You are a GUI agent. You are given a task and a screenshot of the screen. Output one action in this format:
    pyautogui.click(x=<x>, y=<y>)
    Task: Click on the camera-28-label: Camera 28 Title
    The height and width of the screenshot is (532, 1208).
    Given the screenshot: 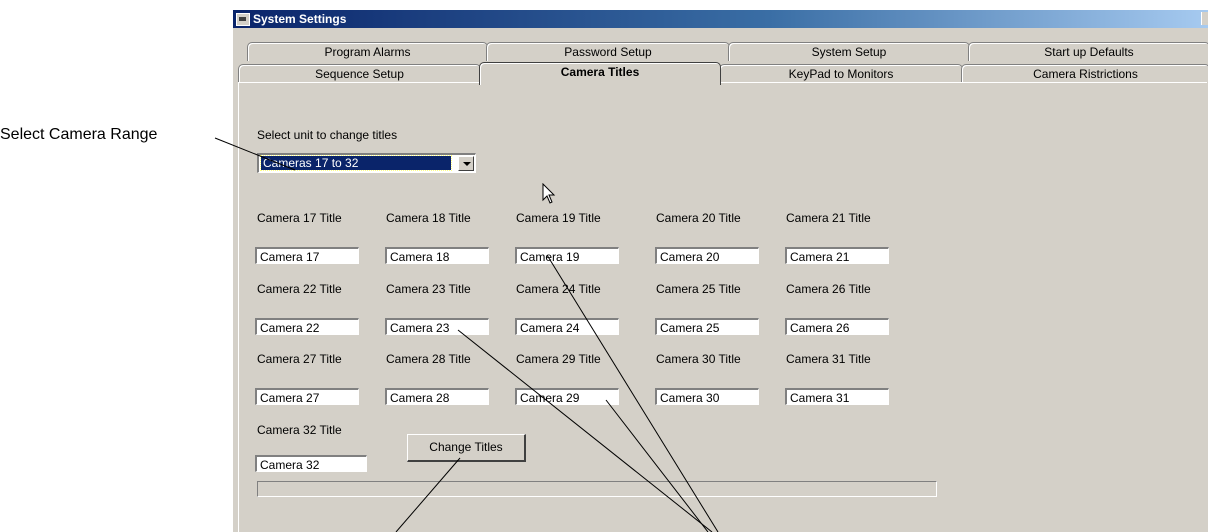 What is the action you would take?
    pyautogui.click(x=428, y=359)
    